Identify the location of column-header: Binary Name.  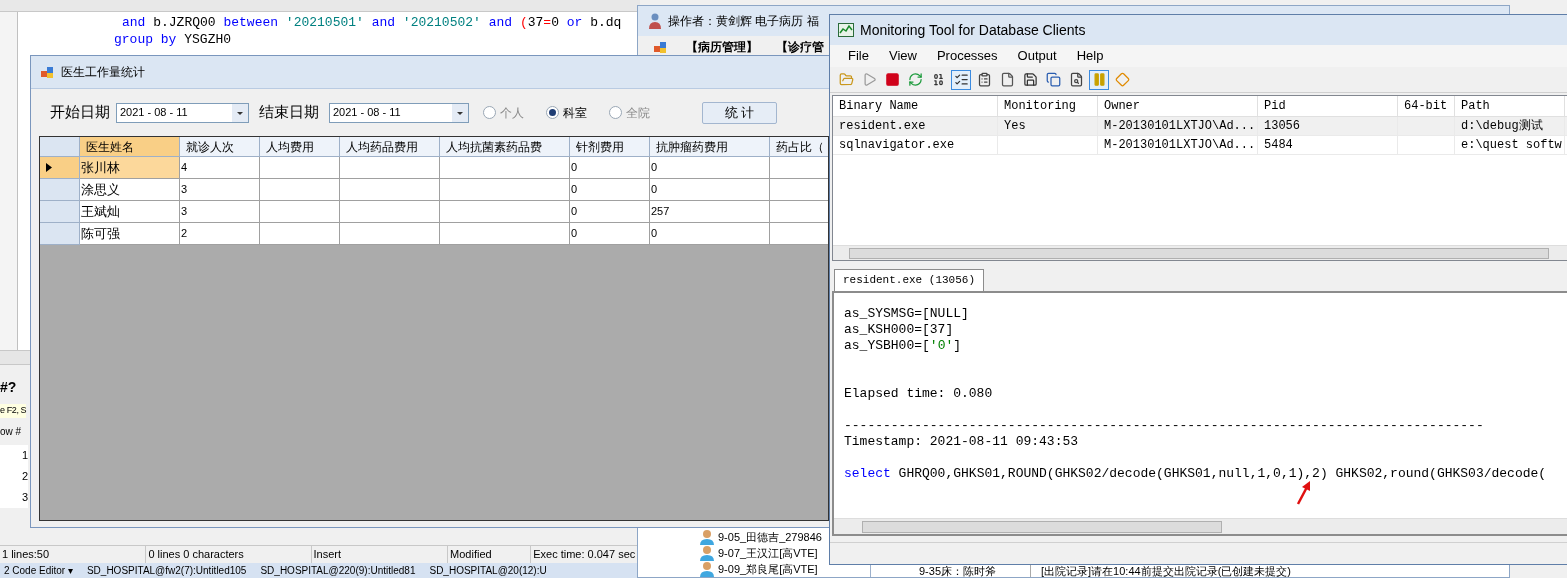
(915, 106).